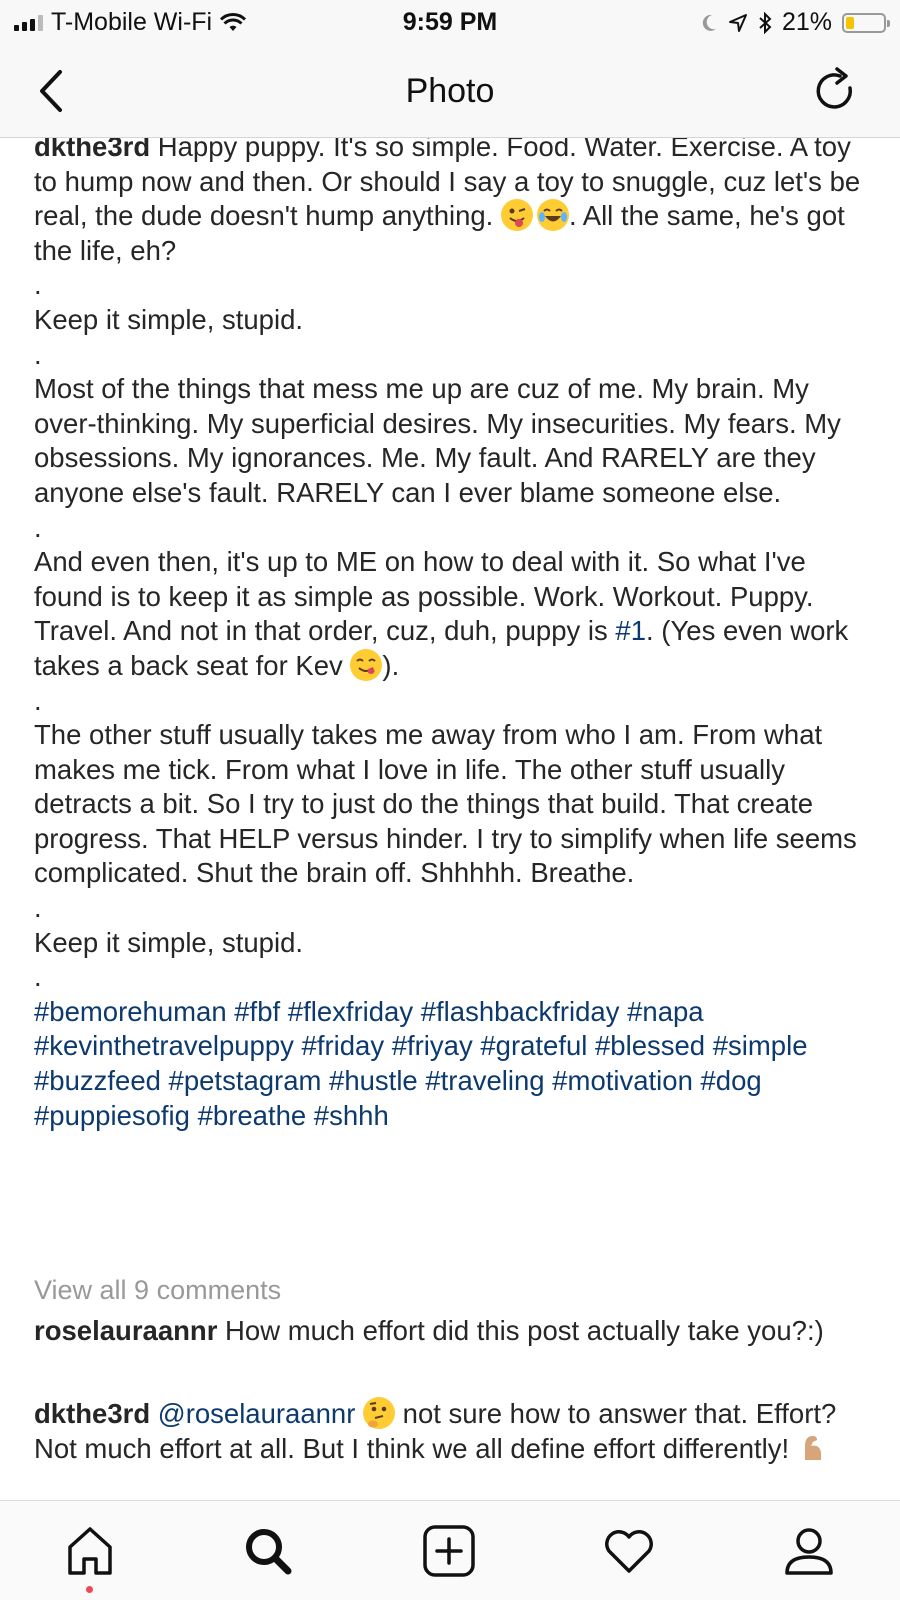 Image resolution: width=900 pixels, height=1600 pixels. I want to click on tab-bar, so click(450, 1550).